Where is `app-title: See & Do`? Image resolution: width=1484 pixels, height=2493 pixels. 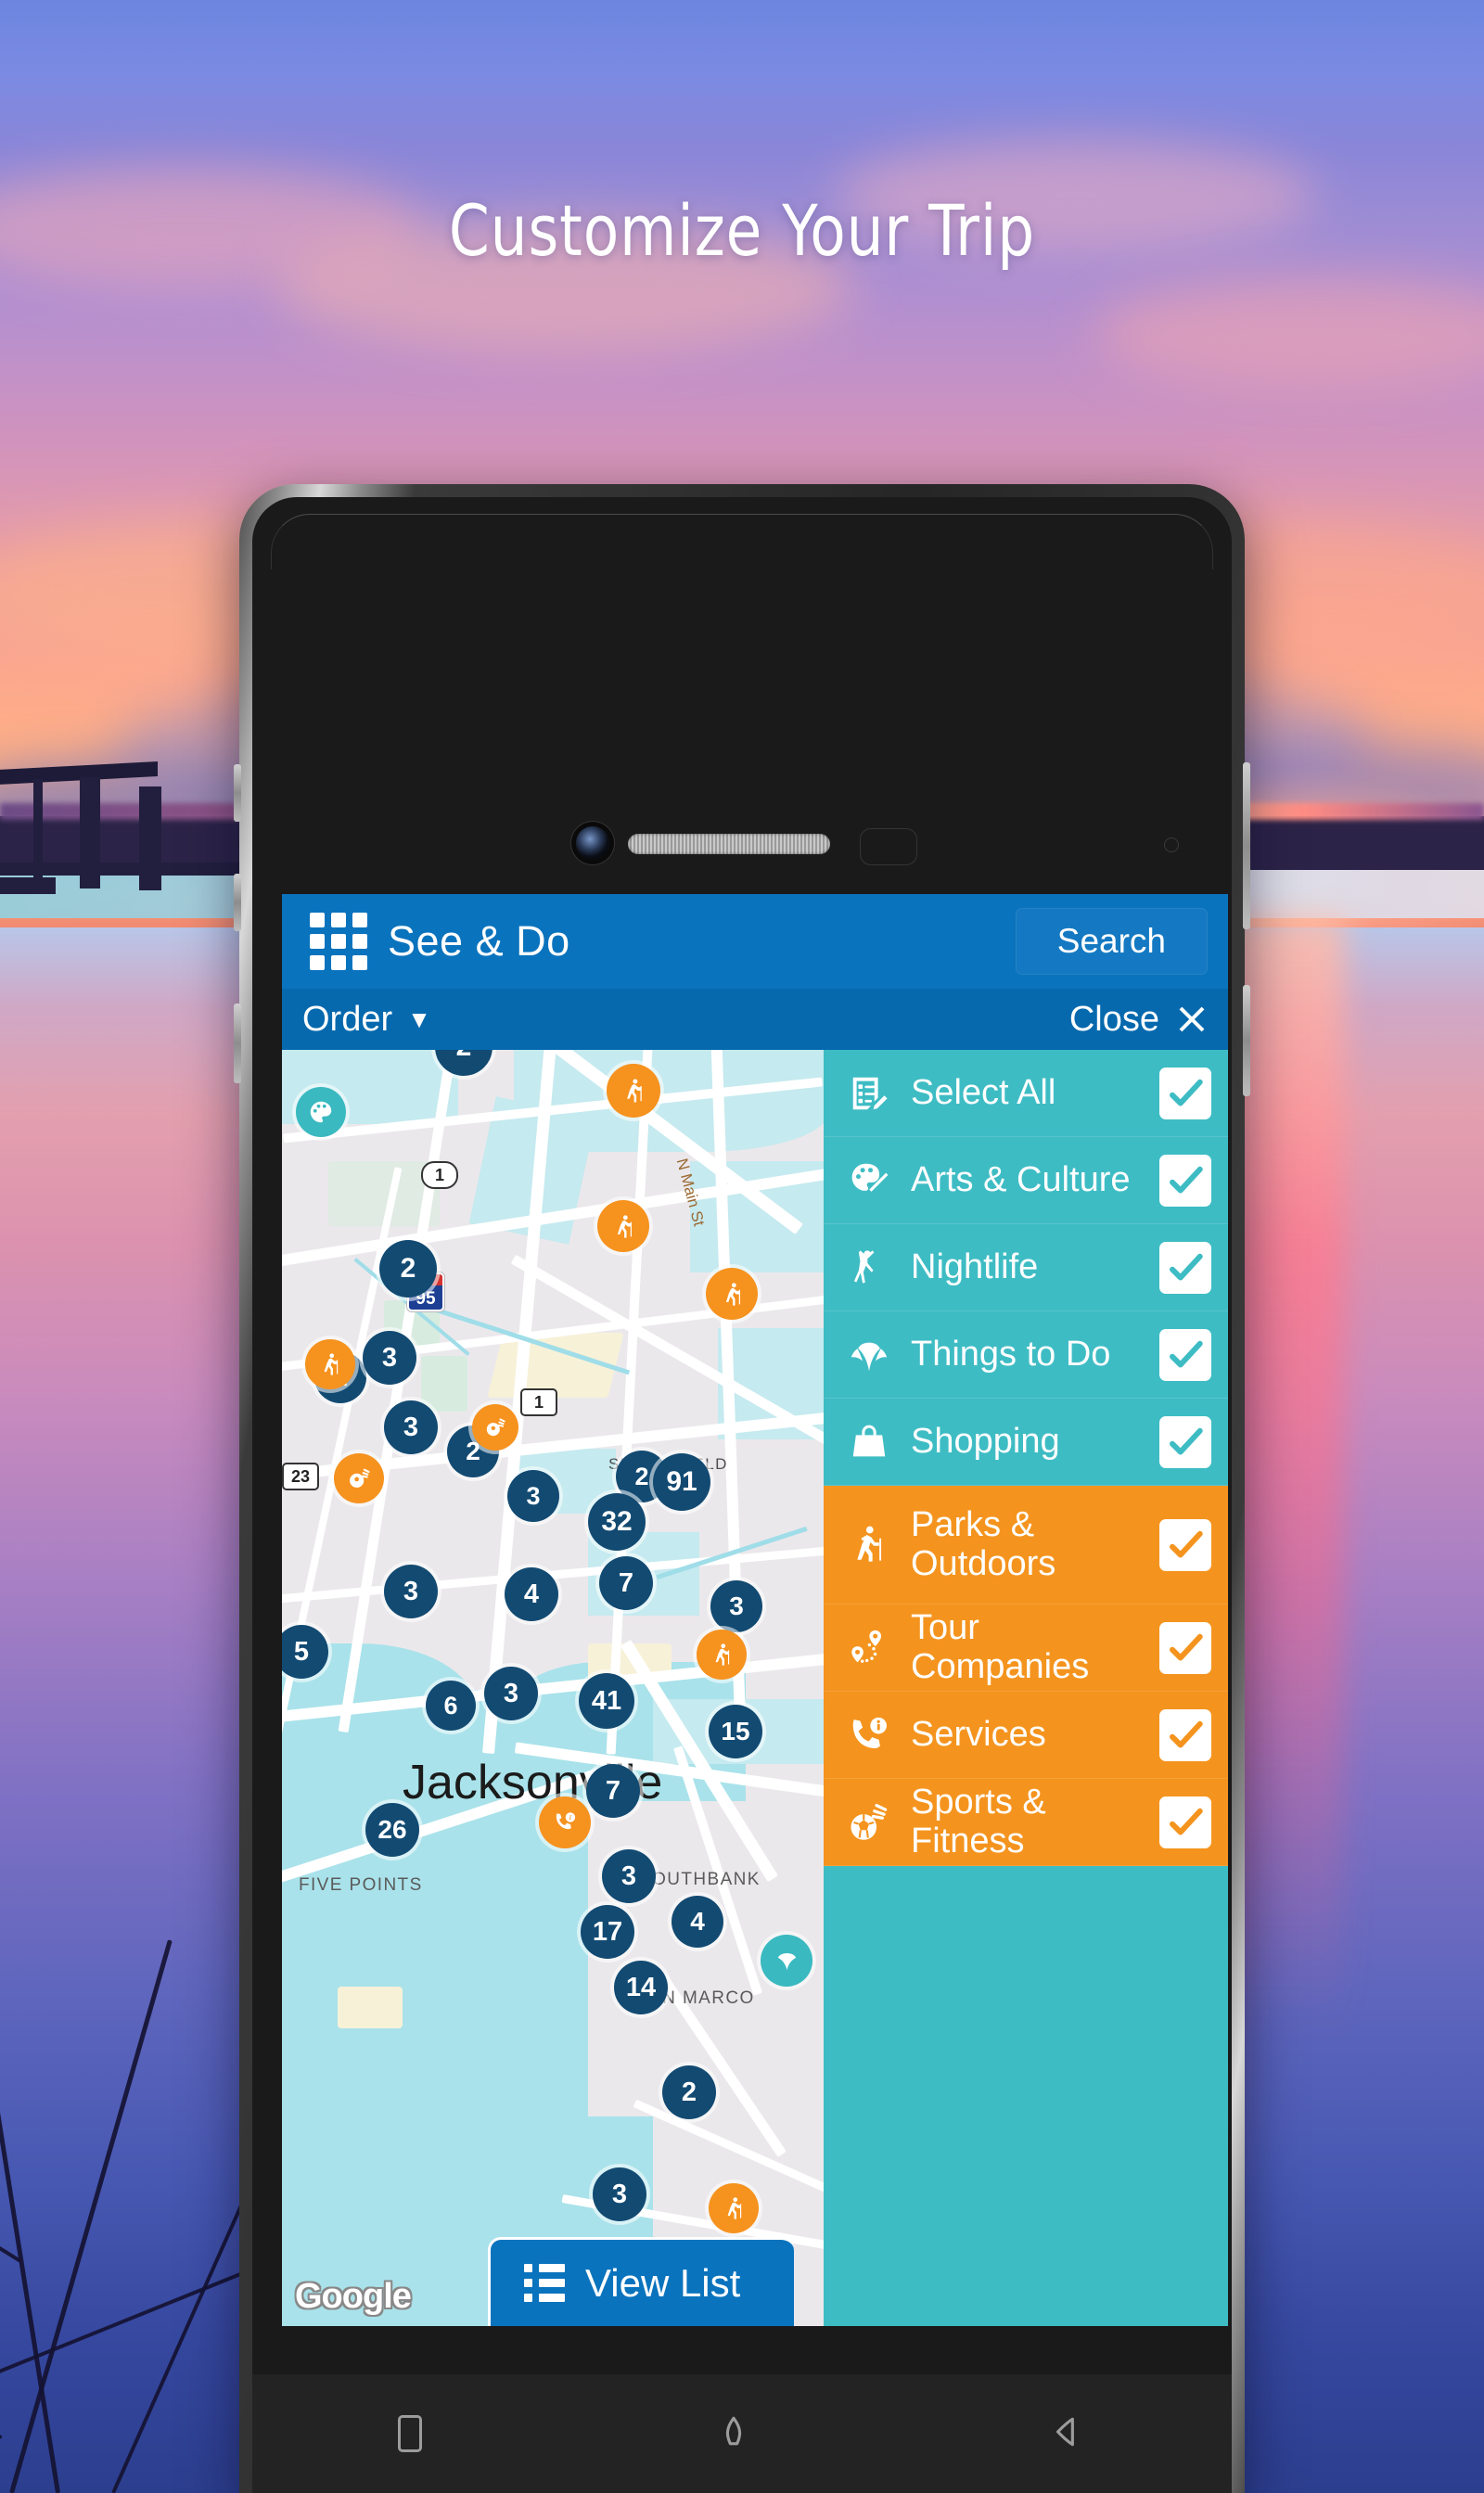 app-title: See & Do is located at coordinates (479, 941).